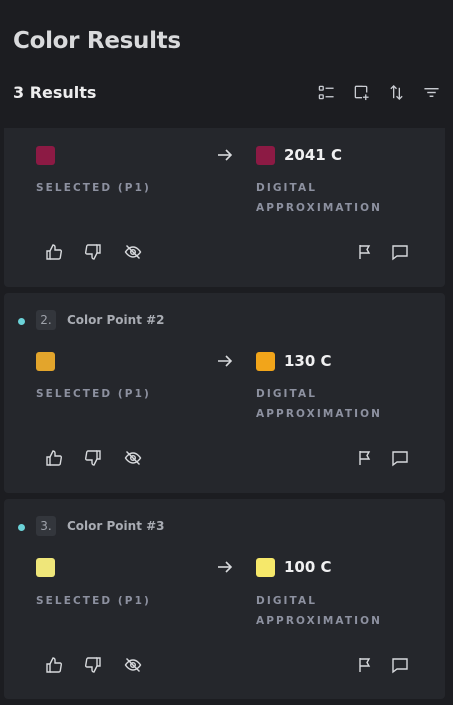 The image size is (453, 705). Describe the element at coordinates (313, 155) in the screenshot. I see `approx-code: 2041 C` at that location.